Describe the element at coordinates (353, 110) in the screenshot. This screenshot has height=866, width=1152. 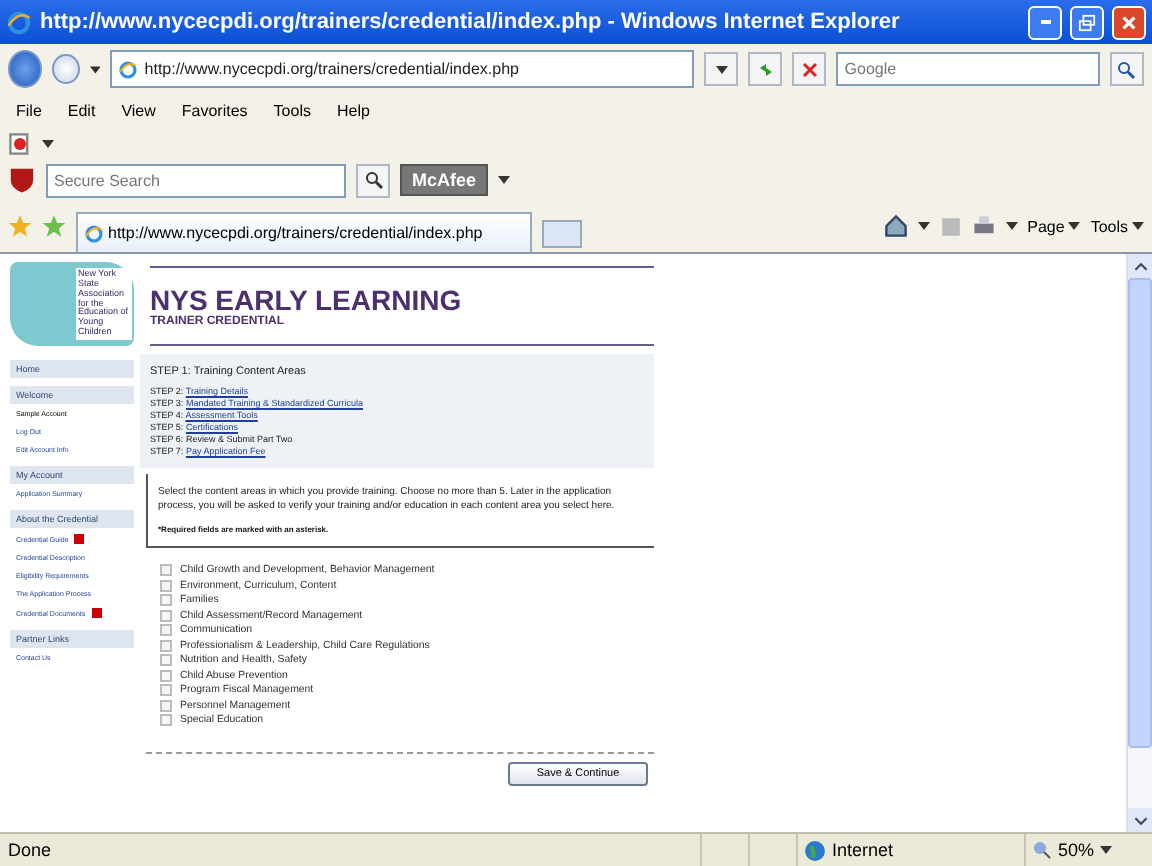
I see `menu-item: Help` at that location.